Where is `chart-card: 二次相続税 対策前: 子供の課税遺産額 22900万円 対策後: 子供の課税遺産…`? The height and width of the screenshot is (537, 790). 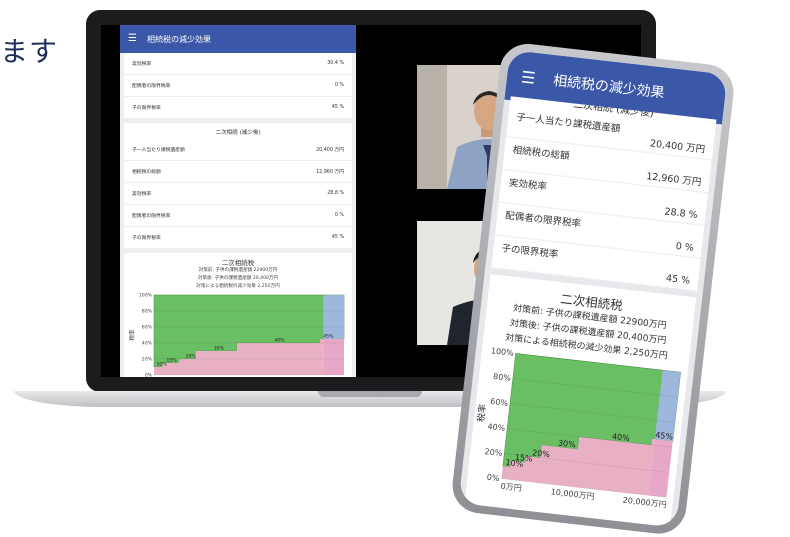 chart-card: 二次相続税 対策前: 子供の課税遺産額 22900万円 対策後: 子供の課税遺産… is located at coordinates (238, 315).